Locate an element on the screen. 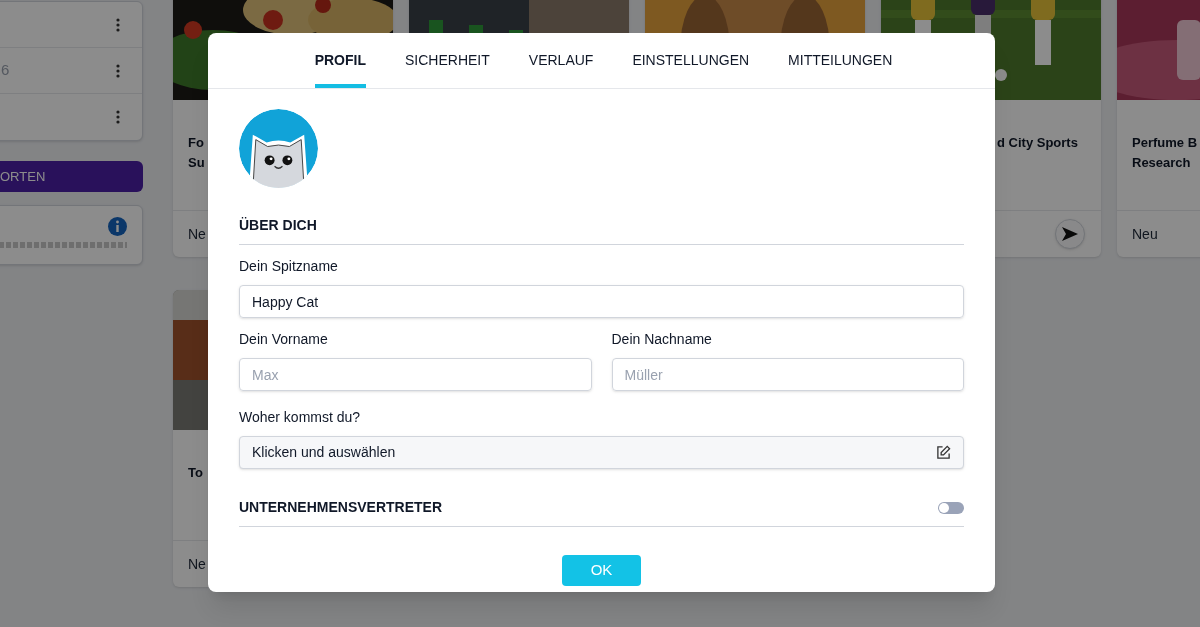 The image size is (1200, 627). list-item-text: 6 is located at coordinates (5, 70).